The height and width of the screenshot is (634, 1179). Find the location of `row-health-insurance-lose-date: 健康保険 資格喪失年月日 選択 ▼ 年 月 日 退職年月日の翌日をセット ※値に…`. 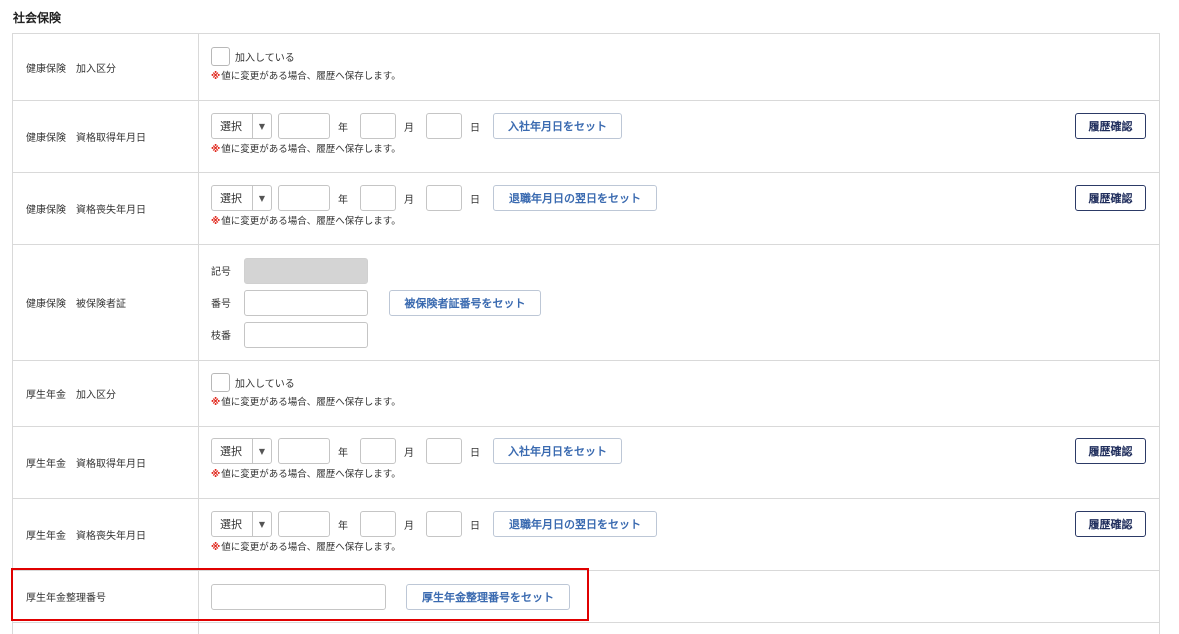

row-health-insurance-lose-date: 健康保険 資格喪失年月日 選択 ▼ 年 月 日 退職年月日の翌日をセット ※値に… is located at coordinates (586, 209).